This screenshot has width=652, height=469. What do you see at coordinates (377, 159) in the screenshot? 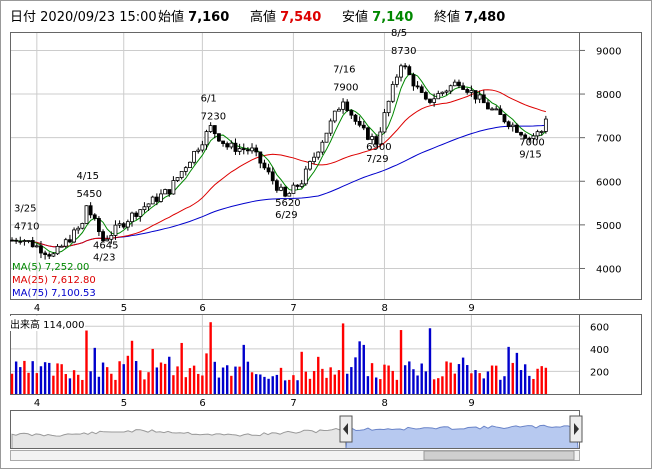
I see `price-annotation: 7/29` at bounding box center [377, 159].